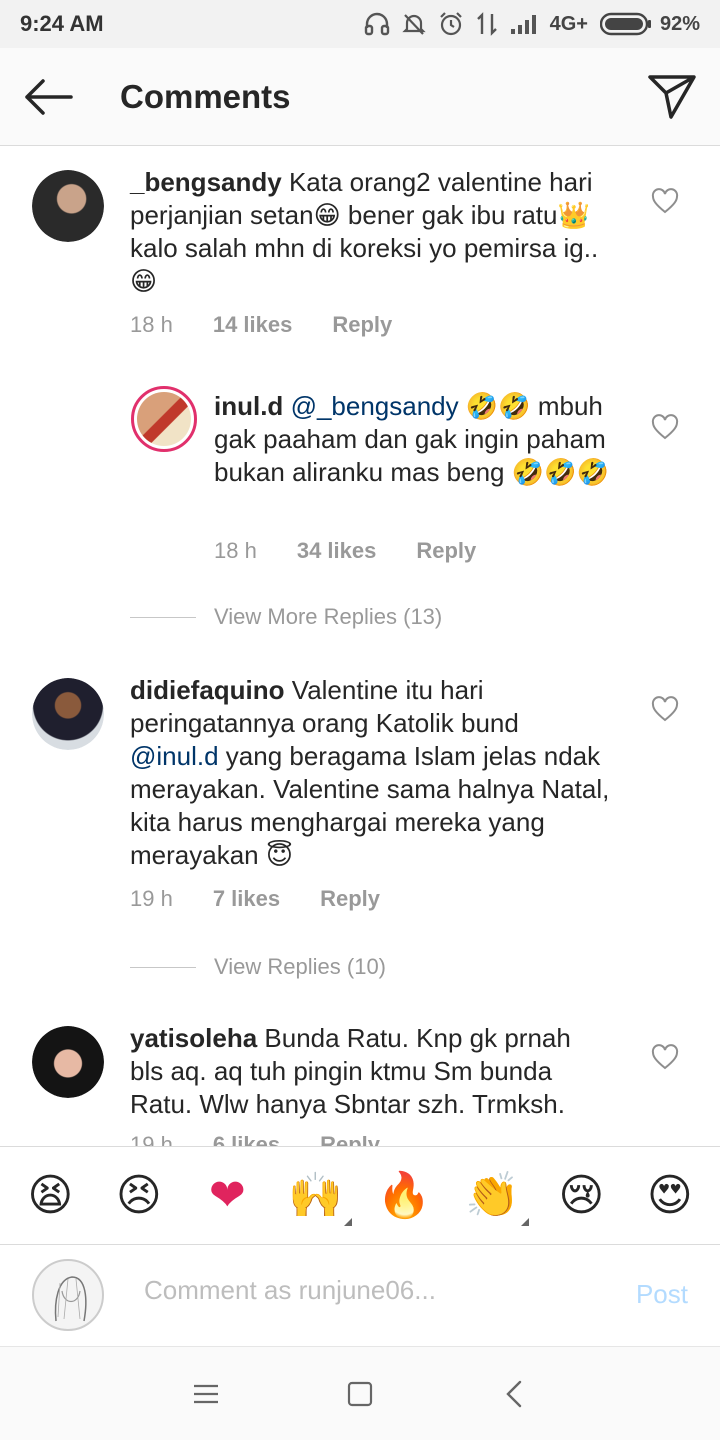  I want to click on battery-icon, so click(625, 24).